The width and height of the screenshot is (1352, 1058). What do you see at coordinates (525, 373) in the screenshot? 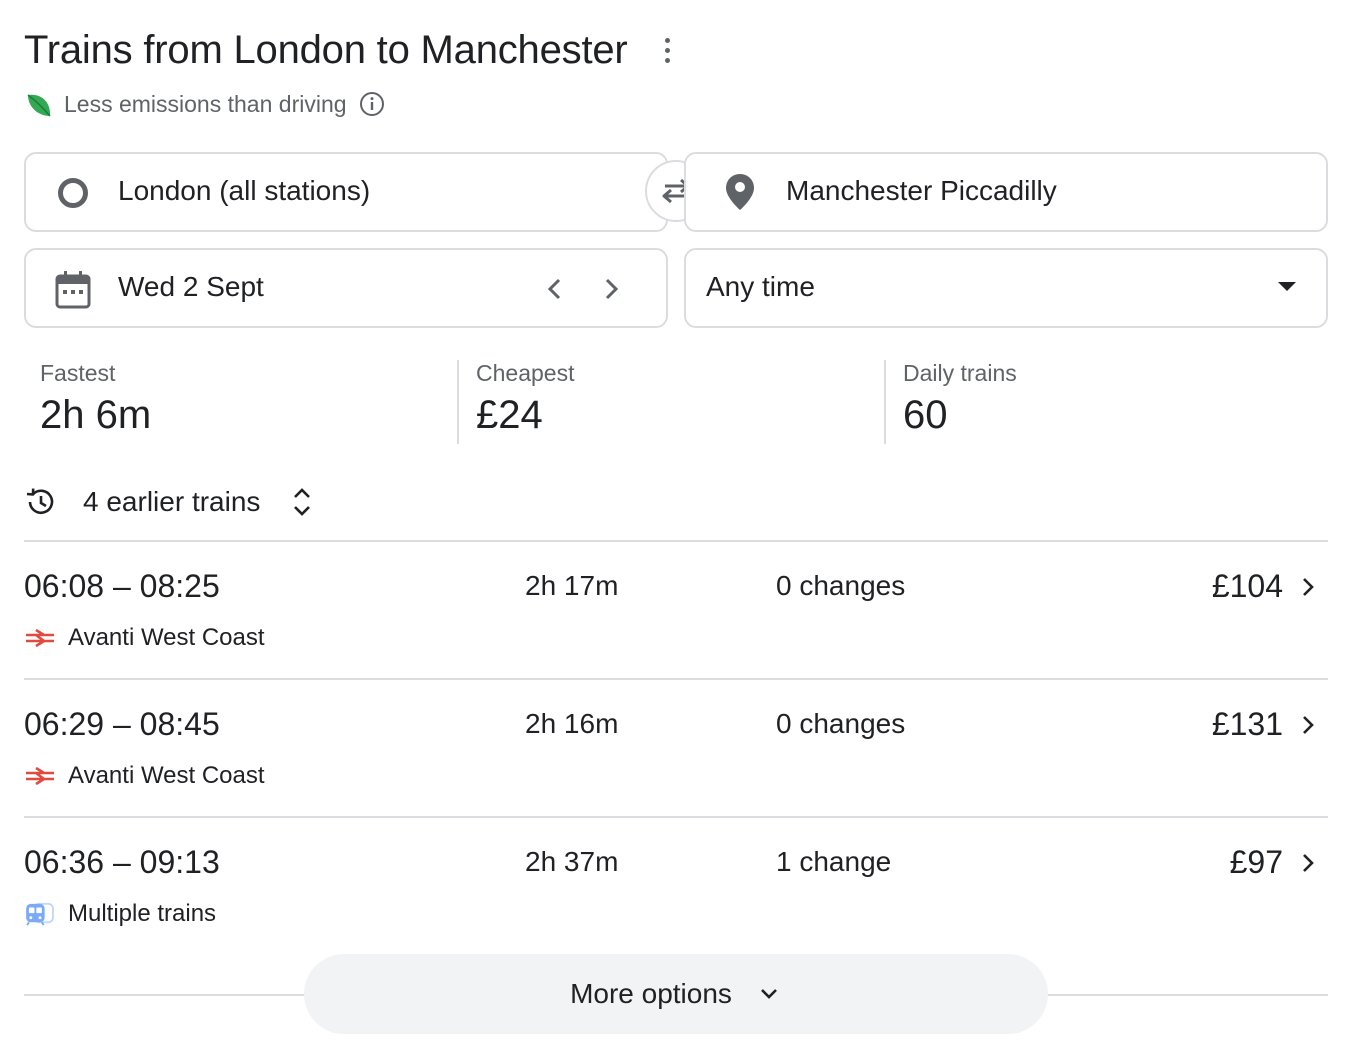
I see `stat-label: Cheapest` at bounding box center [525, 373].